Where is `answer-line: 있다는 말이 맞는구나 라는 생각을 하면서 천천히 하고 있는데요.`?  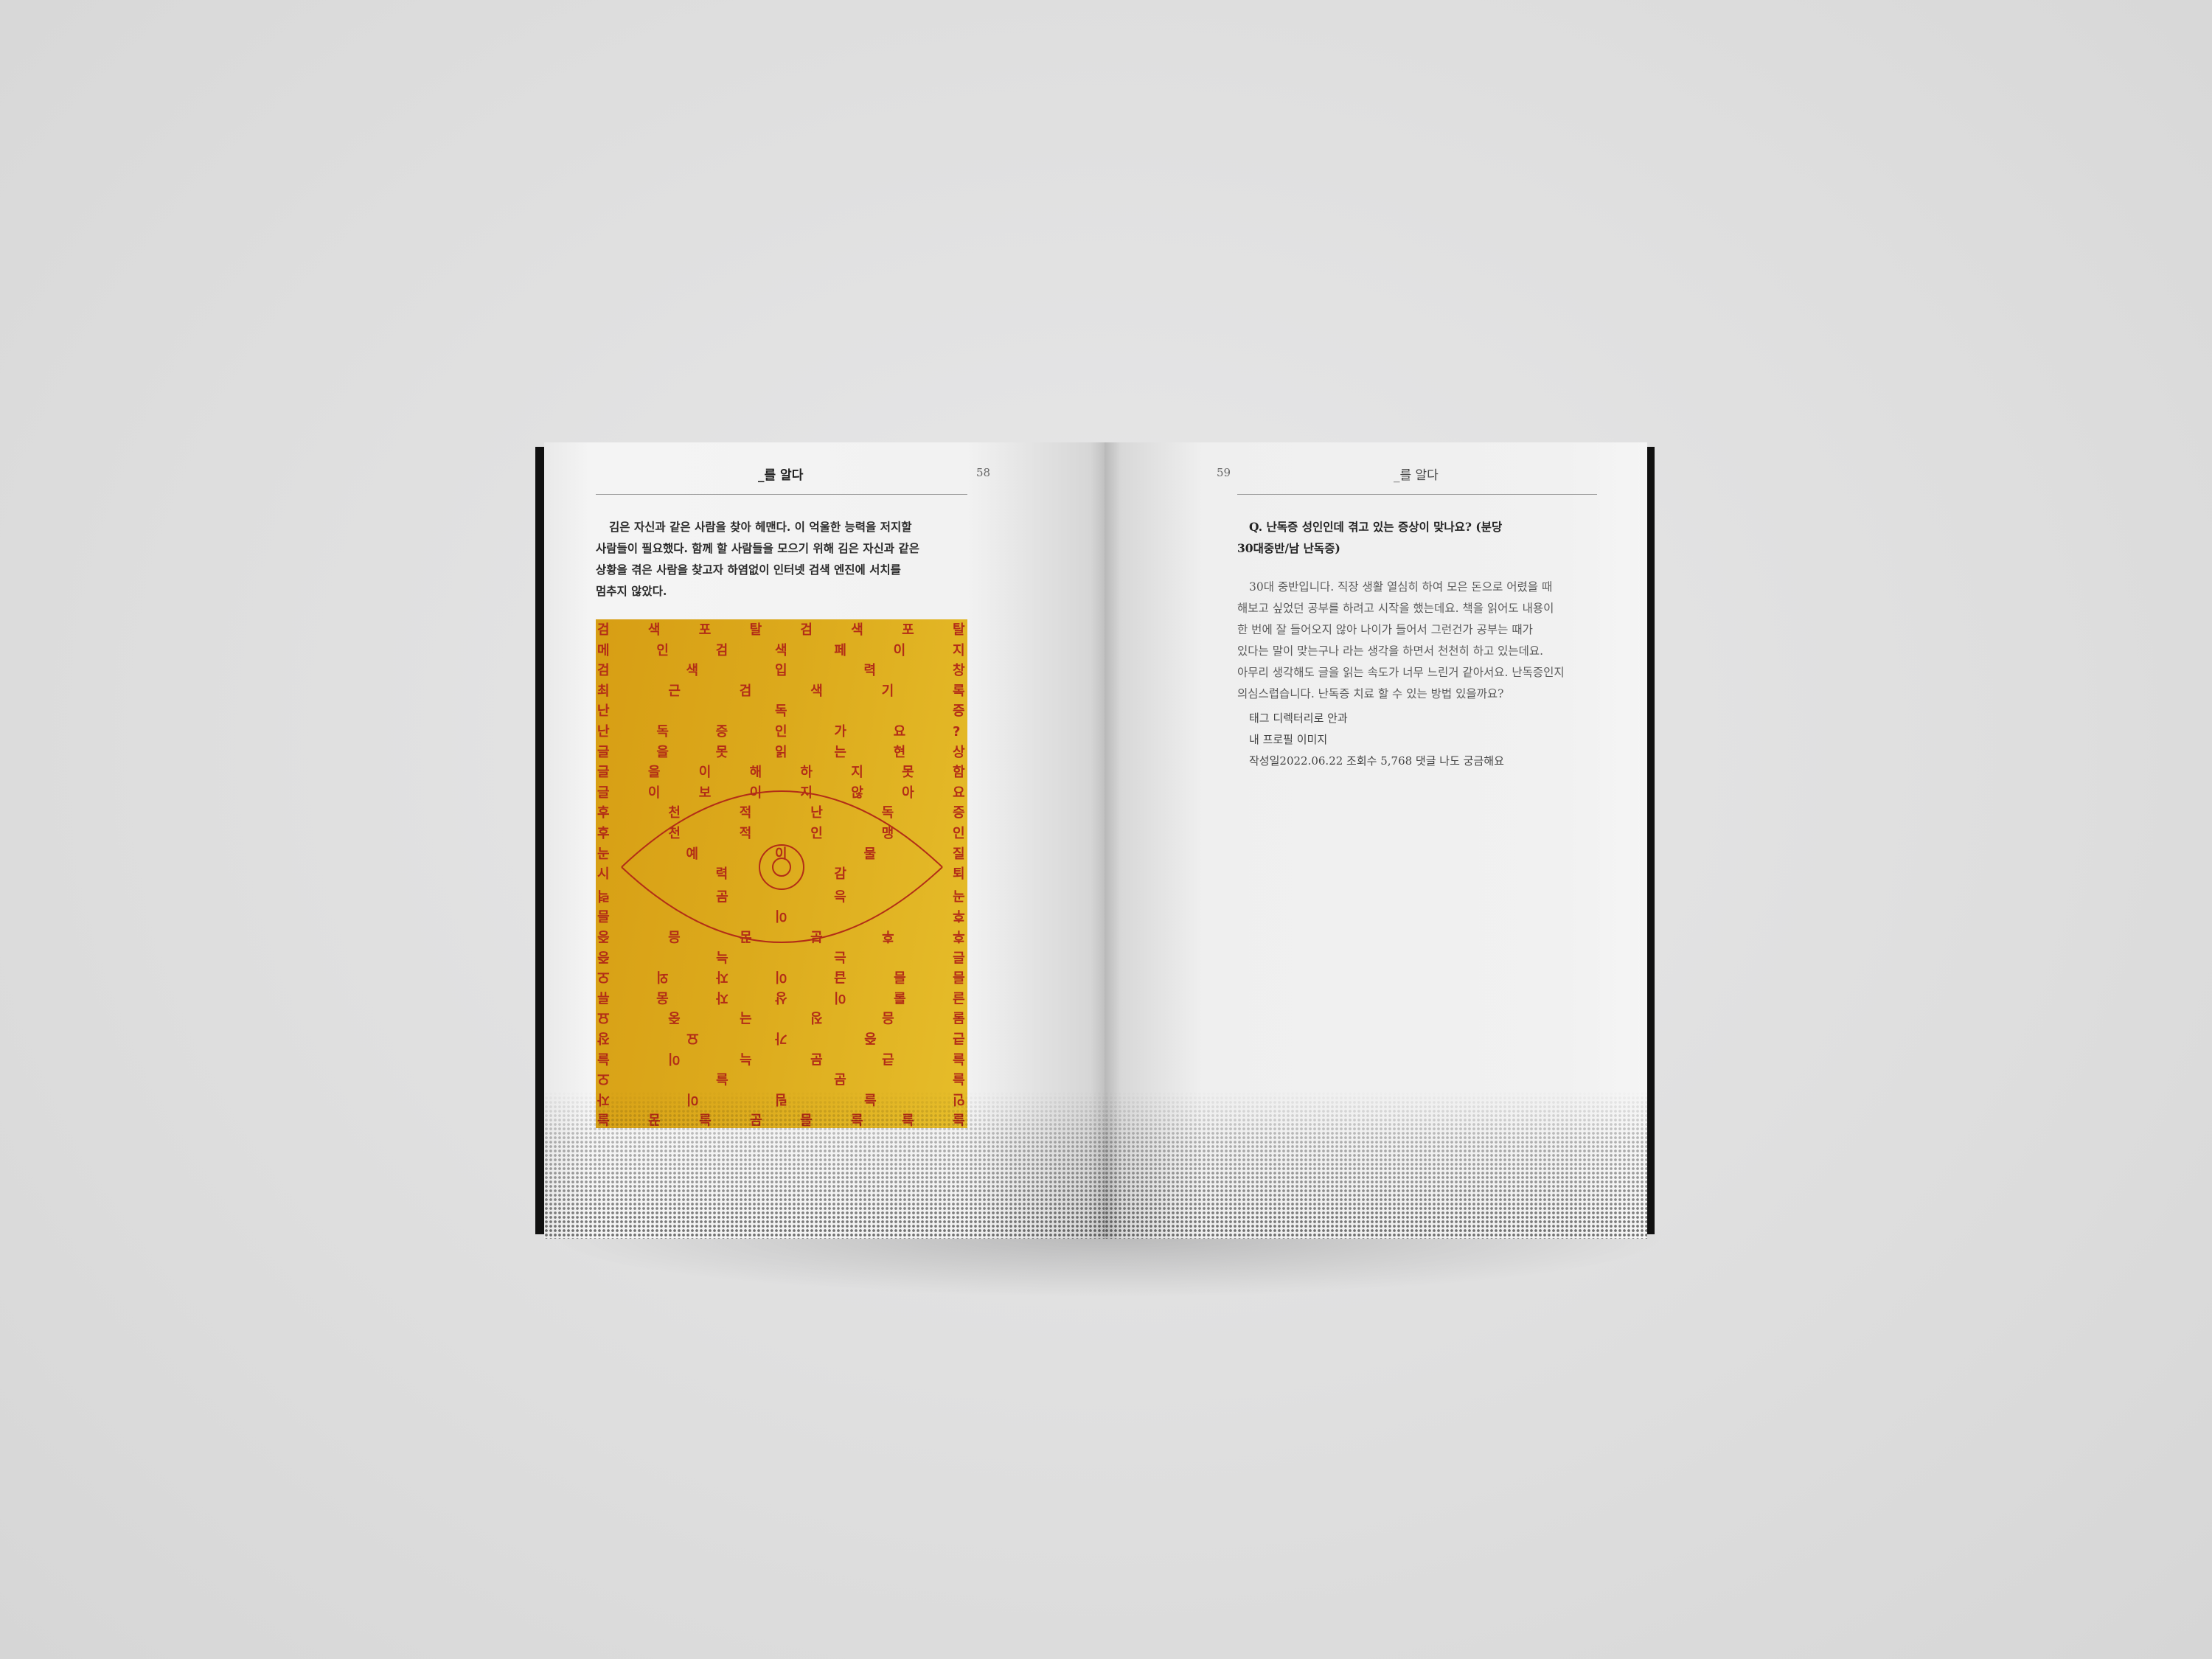
answer-line: 있다는 말이 맞는구나 라는 생각을 하면서 천천히 하고 있는데요. is located at coordinates (1390, 651).